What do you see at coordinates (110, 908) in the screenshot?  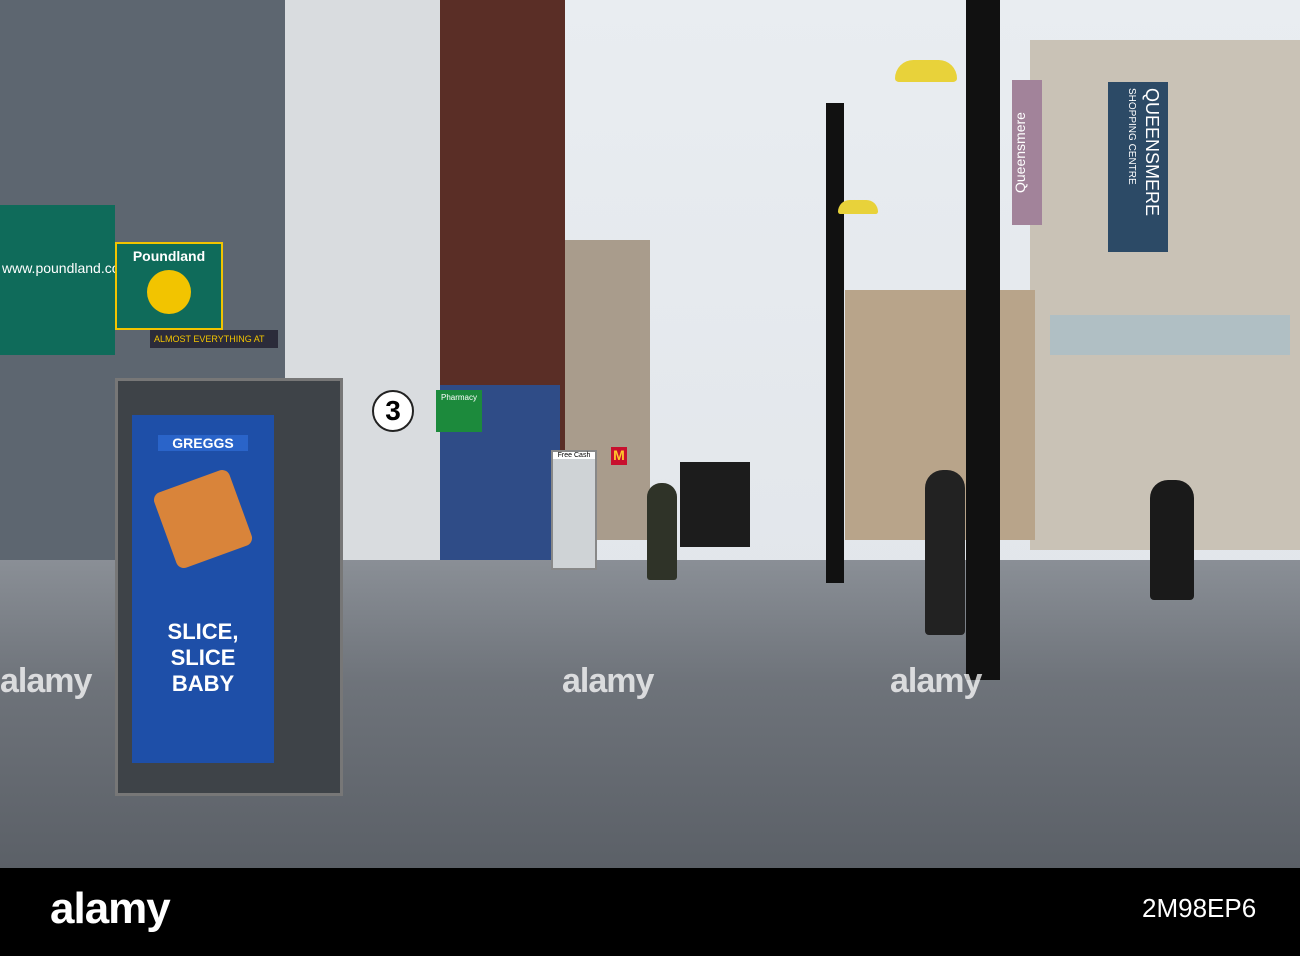 I see `alamy-logo: alamy` at bounding box center [110, 908].